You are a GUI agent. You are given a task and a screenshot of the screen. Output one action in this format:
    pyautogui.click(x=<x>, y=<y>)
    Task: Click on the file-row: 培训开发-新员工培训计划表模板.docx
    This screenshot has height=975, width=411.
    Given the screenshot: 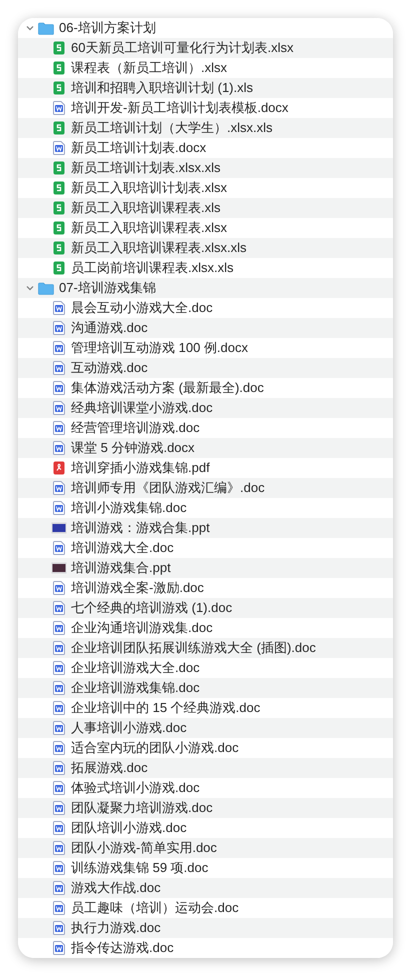 What is the action you would take?
    pyautogui.click(x=205, y=108)
    